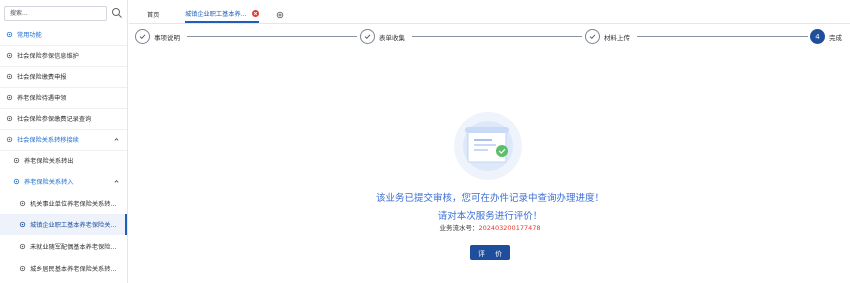 This screenshot has height=283, width=850. What do you see at coordinates (490, 216) in the screenshot?
I see `rating-prompt: 请对本次服务进行评价！` at bounding box center [490, 216].